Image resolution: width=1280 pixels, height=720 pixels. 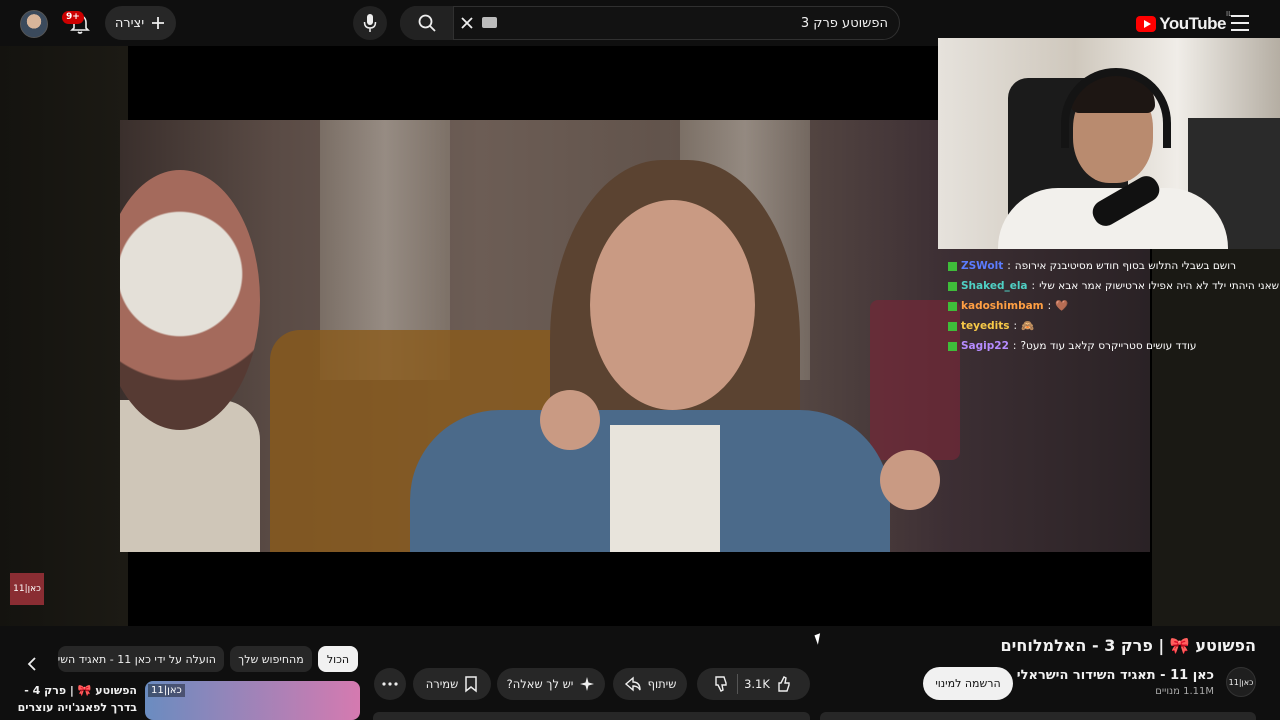 What do you see at coordinates (694, 23) in the screenshot?
I see `search-input` at bounding box center [694, 23].